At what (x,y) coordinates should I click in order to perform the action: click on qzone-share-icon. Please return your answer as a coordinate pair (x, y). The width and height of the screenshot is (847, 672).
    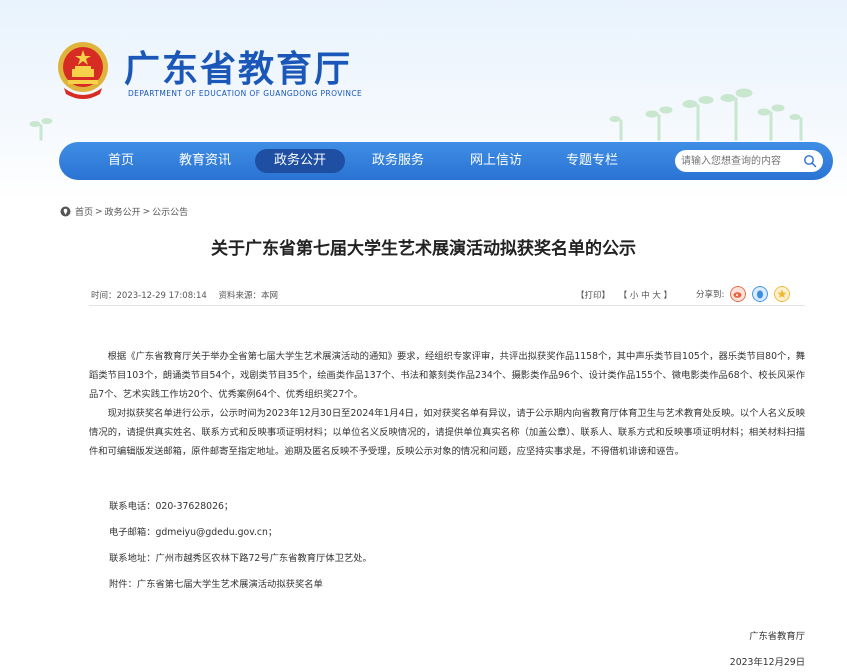
    Looking at the image, I should click on (782, 294).